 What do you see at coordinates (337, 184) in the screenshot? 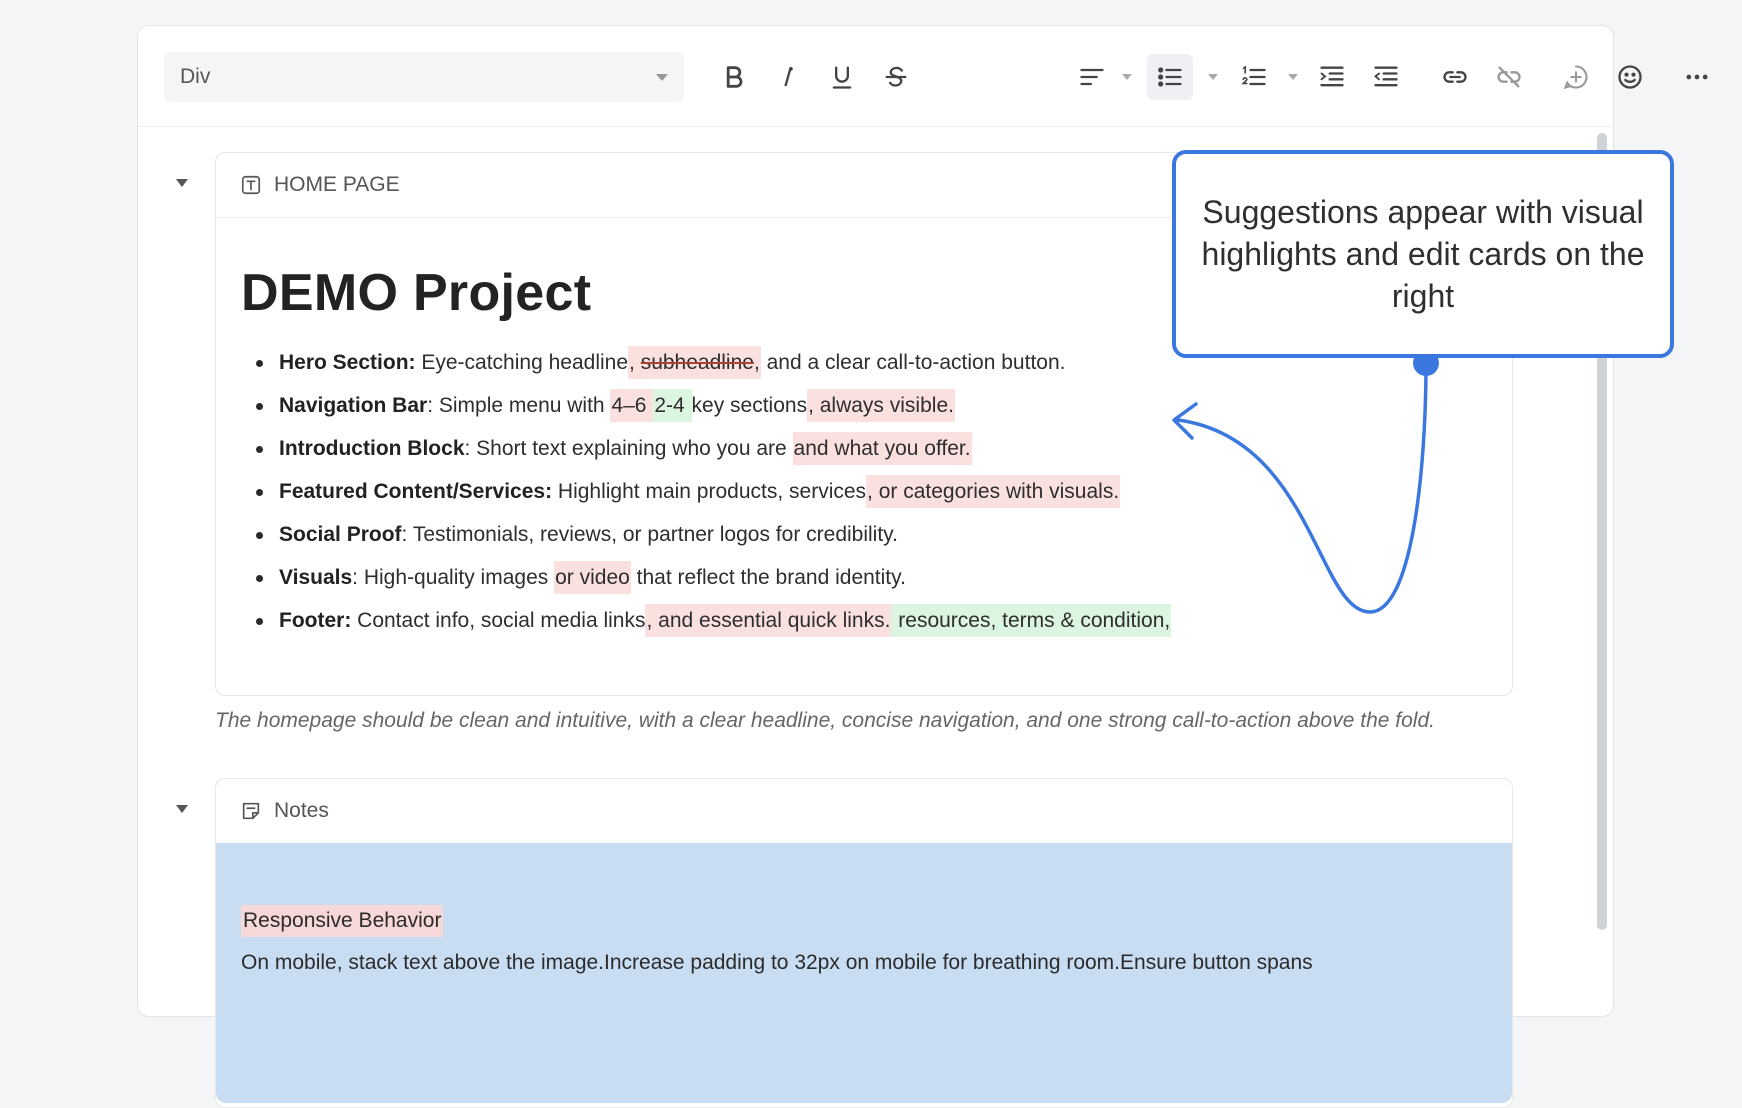
I see `home-page-label: HOME PAGE` at bounding box center [337, 184].